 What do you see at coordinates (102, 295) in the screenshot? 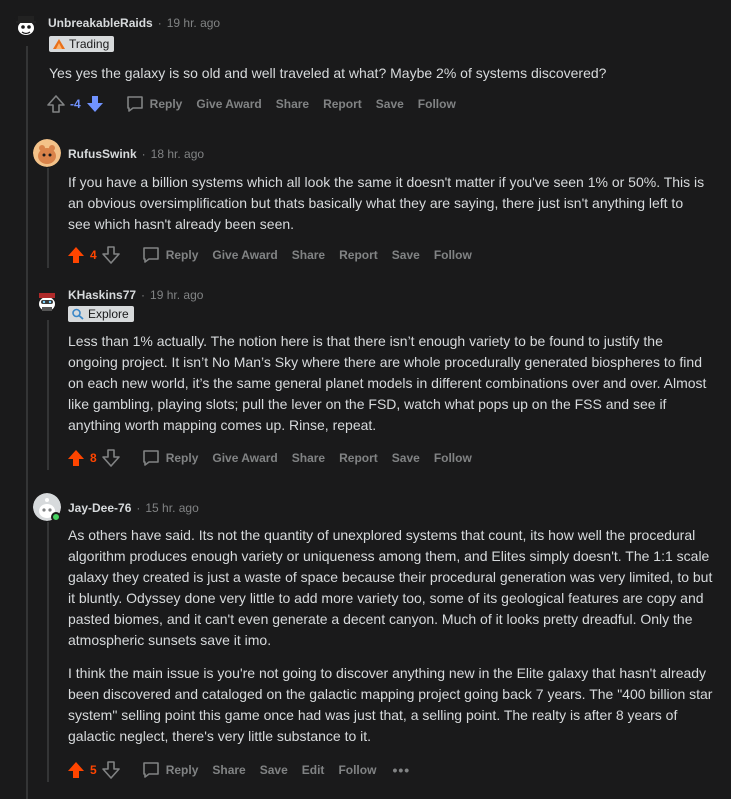
I see `author-name: KHaskins77` at bounding box center [102, 295].